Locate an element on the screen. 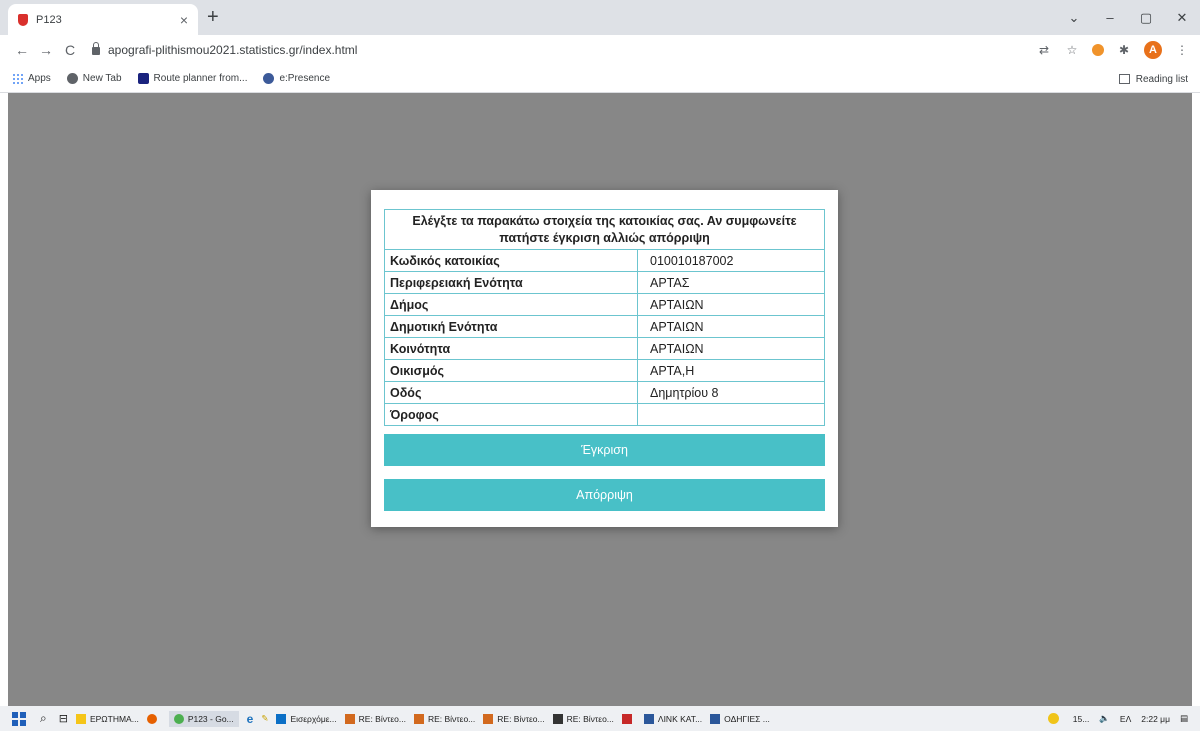 The image size is (1200, 731). firefox-icon is located at coordinates (153, 718).